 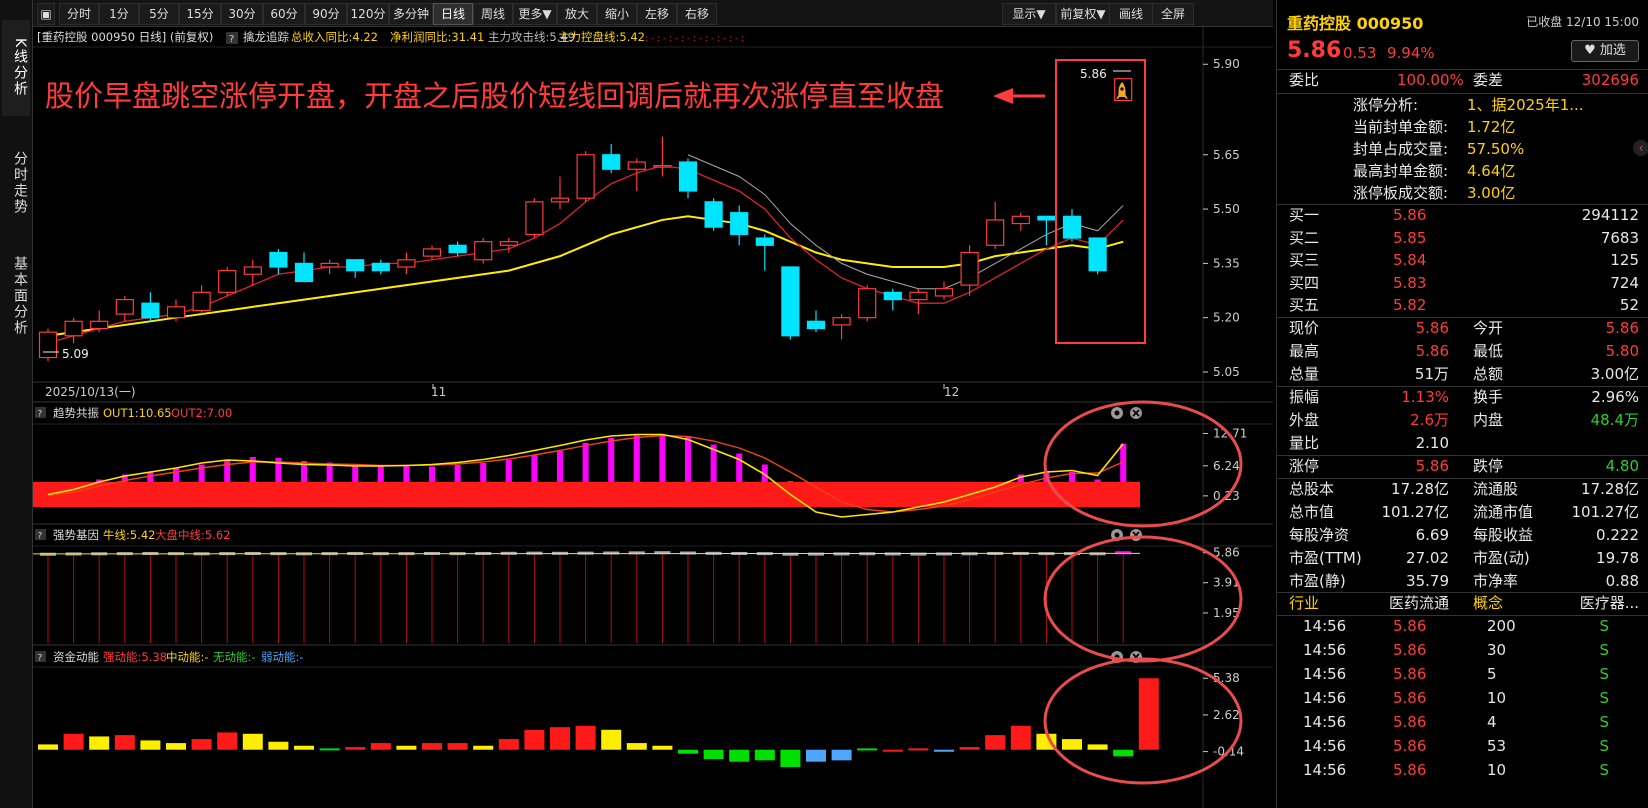 What do you see at coordinates (137, 413) in the screenshot?
I see `panel1-out1: OUT1:10.65` at bounding box center [137, 413].